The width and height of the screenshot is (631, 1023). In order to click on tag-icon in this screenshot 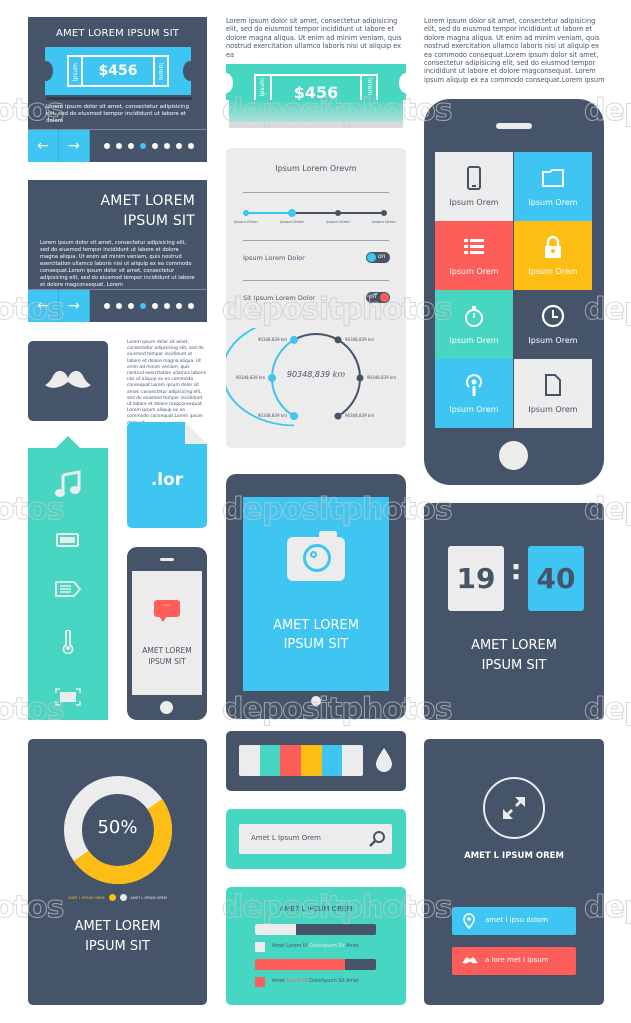, I will do `click(68, 590)`.